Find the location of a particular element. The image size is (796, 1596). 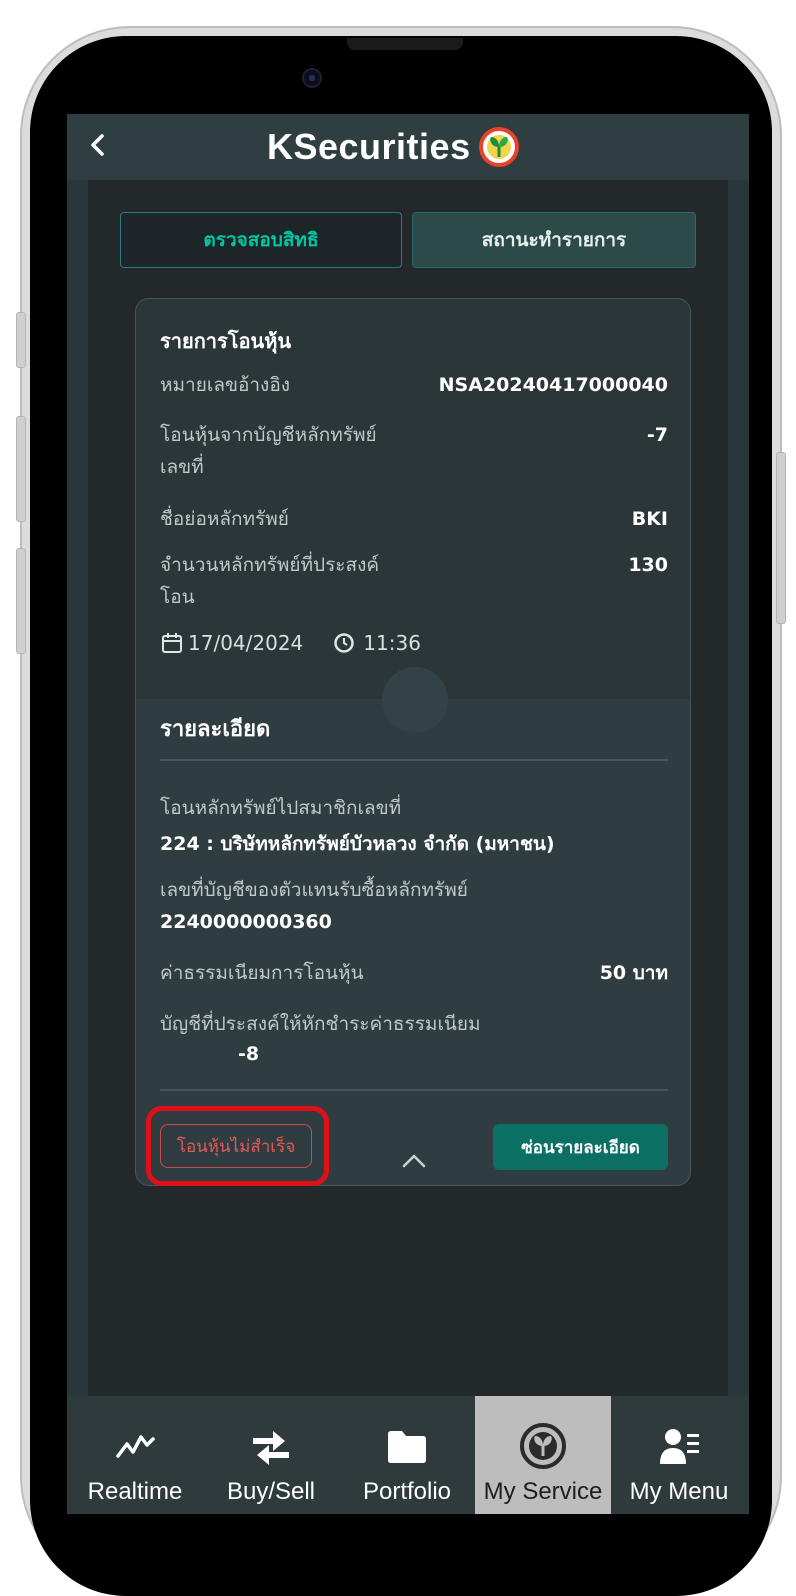

from-account-label-line1: โอนหุ้นจากบัญชีหลักทรัพย์ is located at coordinates (268, 435).